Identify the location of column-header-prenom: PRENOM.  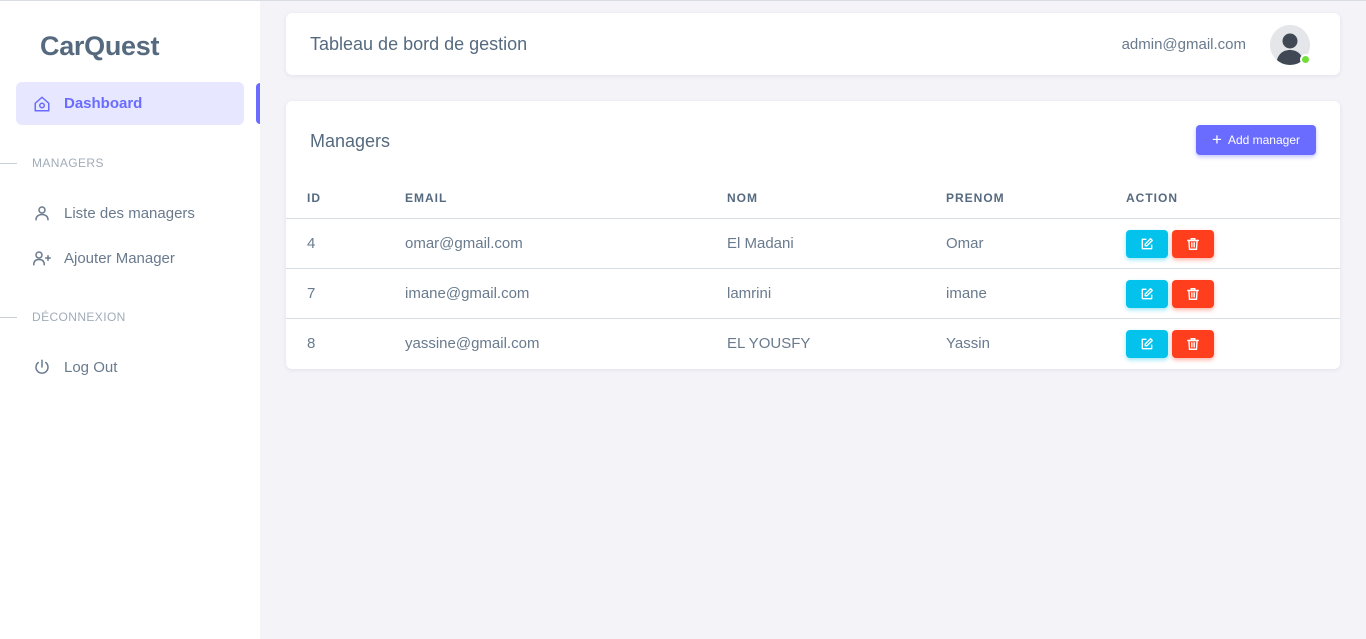
(975, 198).